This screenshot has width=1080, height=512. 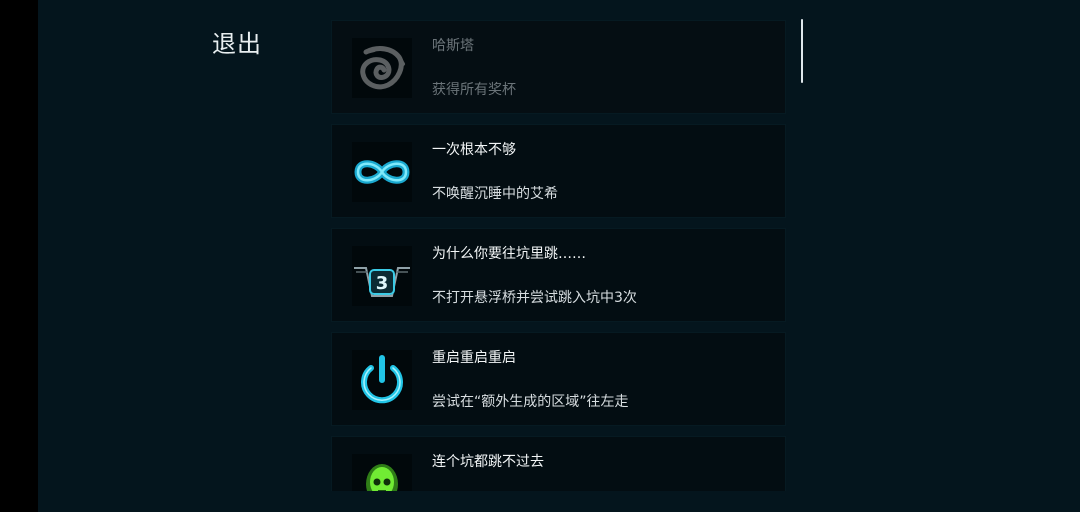 What do you see at coordinates (382, 68) in the screenshot?
I see `swirl-icon` at bounding box center [382, 68].